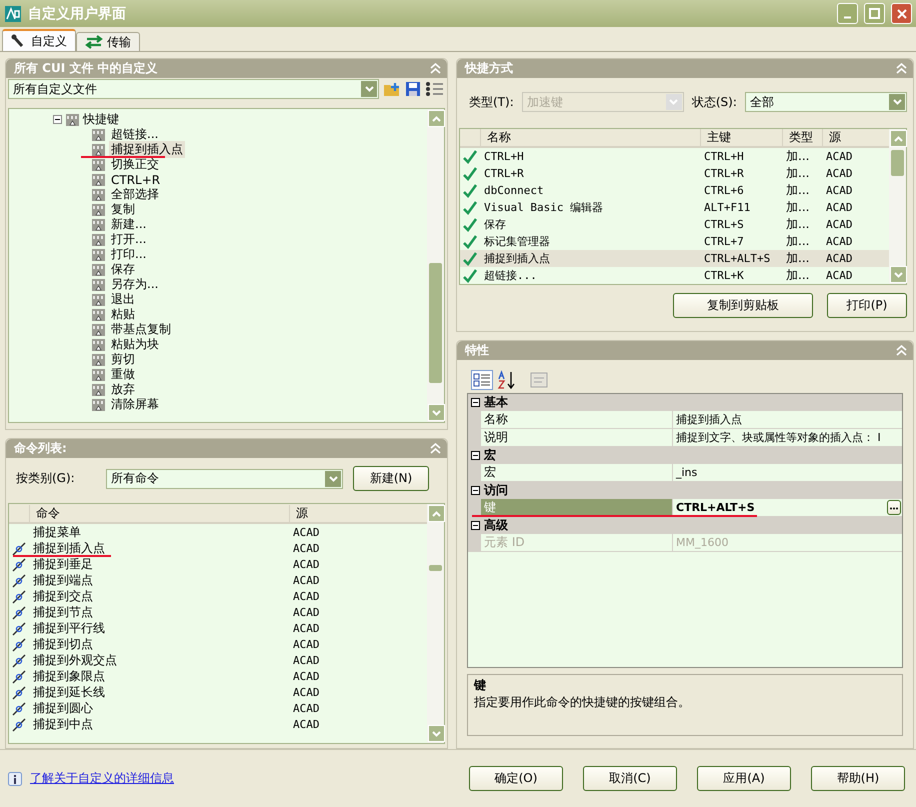 Image resolution: width=916 pixels, height=807 pixels. What do you see at coordinates (135, 194) in the screenshot?
I see `tree-item: 全部选择` at bounding box center [135, 194].